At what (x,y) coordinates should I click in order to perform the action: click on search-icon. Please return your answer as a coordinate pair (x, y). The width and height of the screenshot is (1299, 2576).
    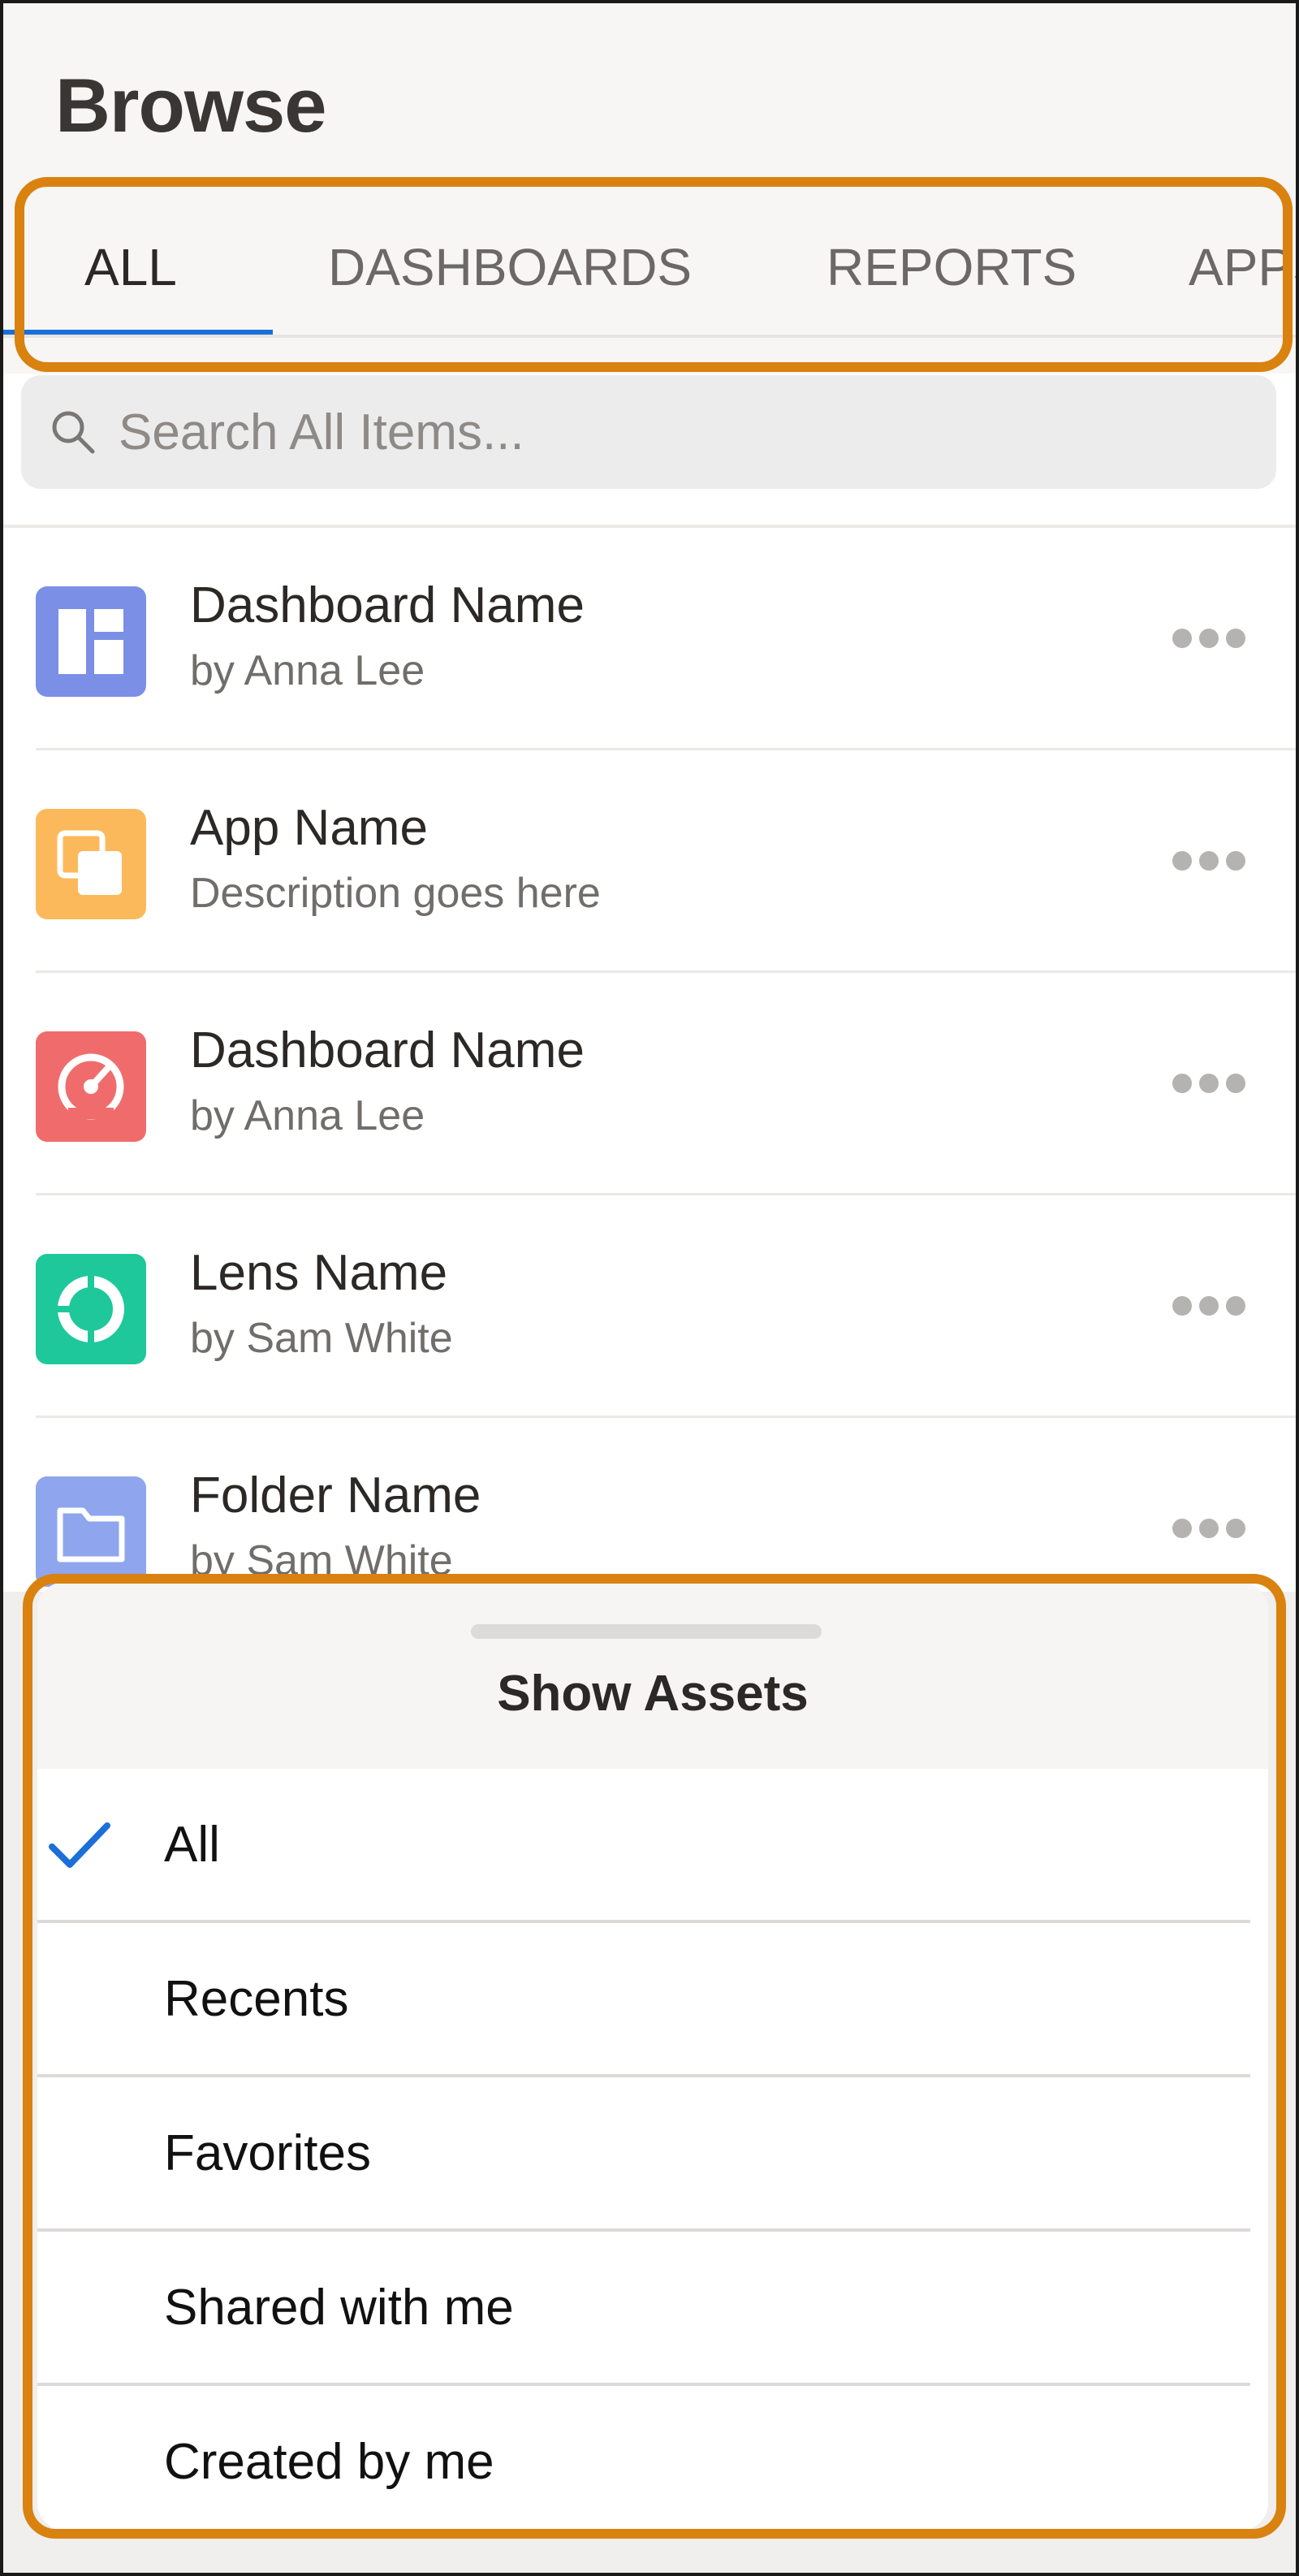
    Looking at the image, I should click on (73, 433).